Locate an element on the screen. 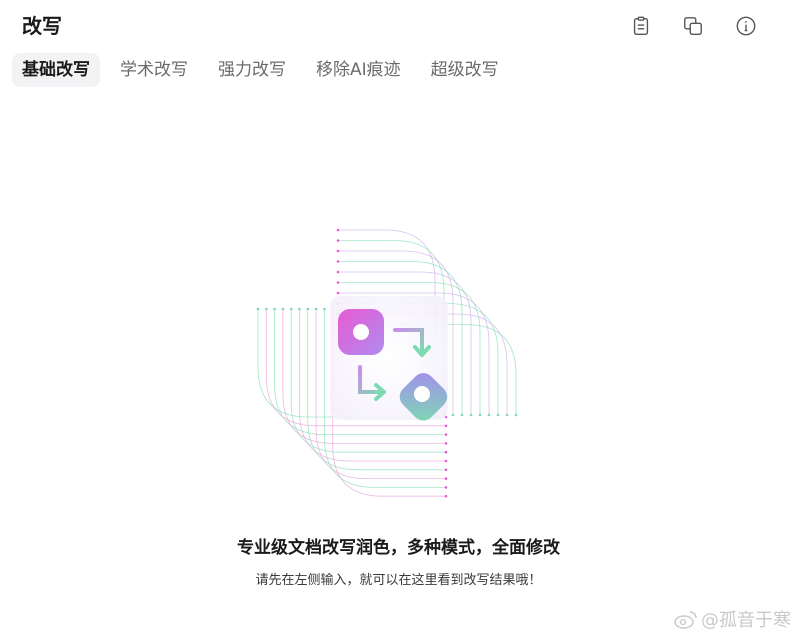 This screenshot has height=642, width=797. watermark: @孤音于寒 is located at coordinates (732, 619).